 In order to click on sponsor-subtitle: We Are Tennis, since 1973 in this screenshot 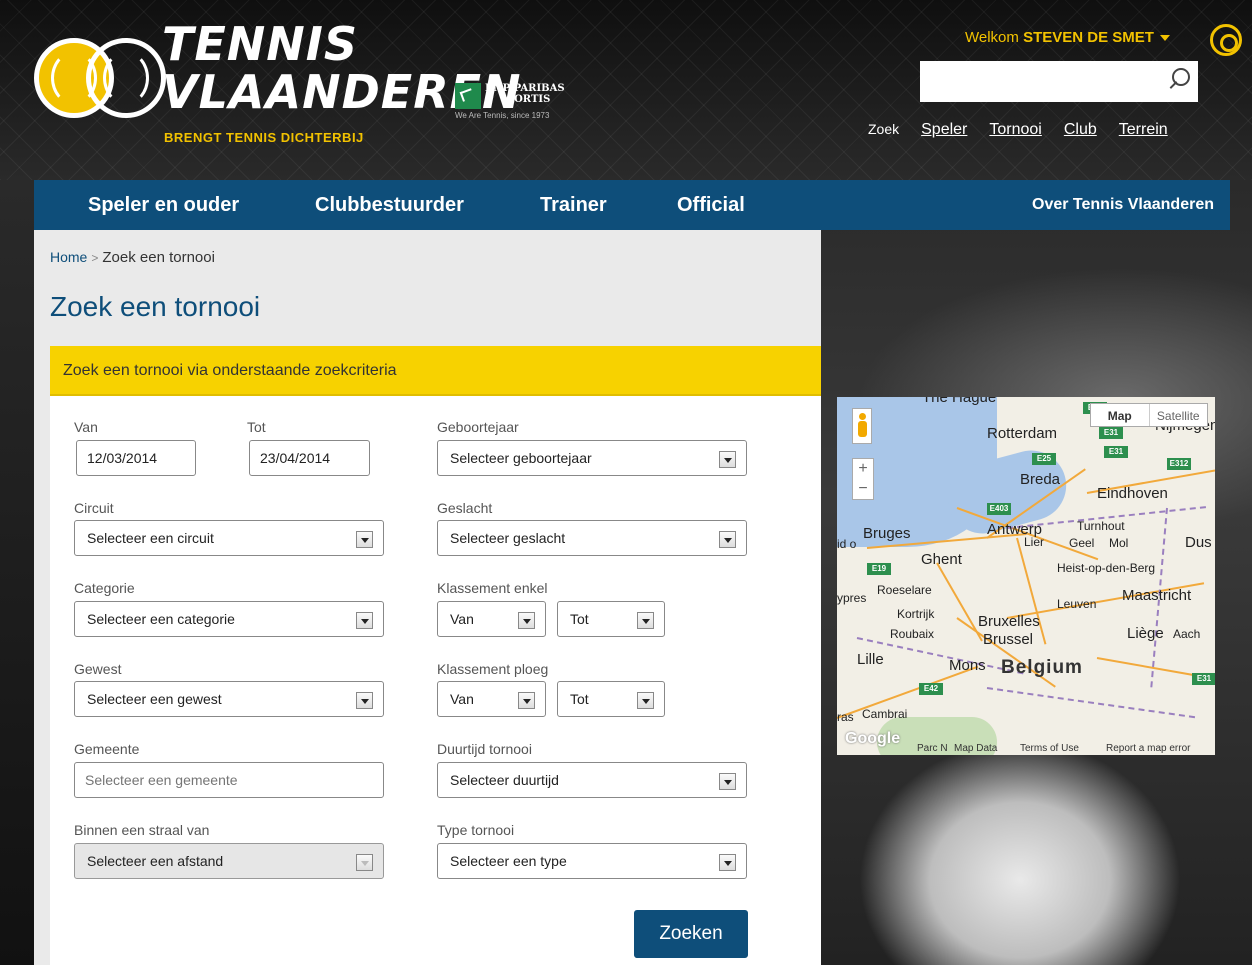, I will do `click(502, 115)`.